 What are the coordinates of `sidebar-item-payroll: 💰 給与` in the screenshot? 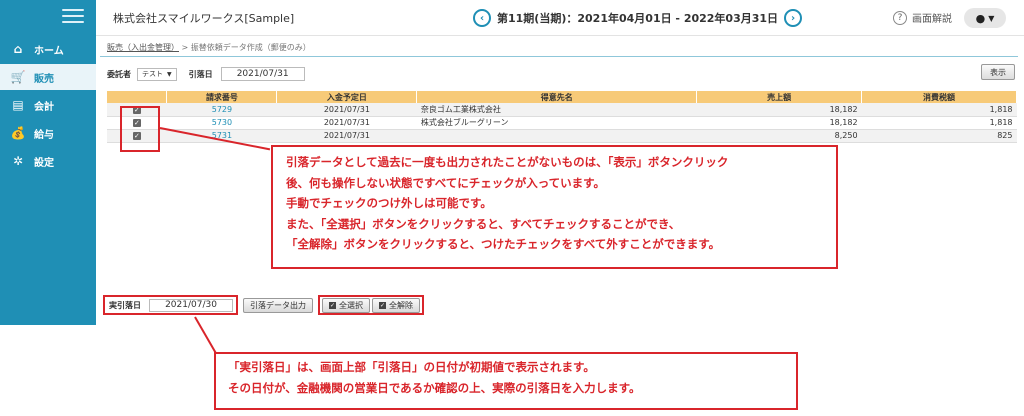 It's located at (48, 133).